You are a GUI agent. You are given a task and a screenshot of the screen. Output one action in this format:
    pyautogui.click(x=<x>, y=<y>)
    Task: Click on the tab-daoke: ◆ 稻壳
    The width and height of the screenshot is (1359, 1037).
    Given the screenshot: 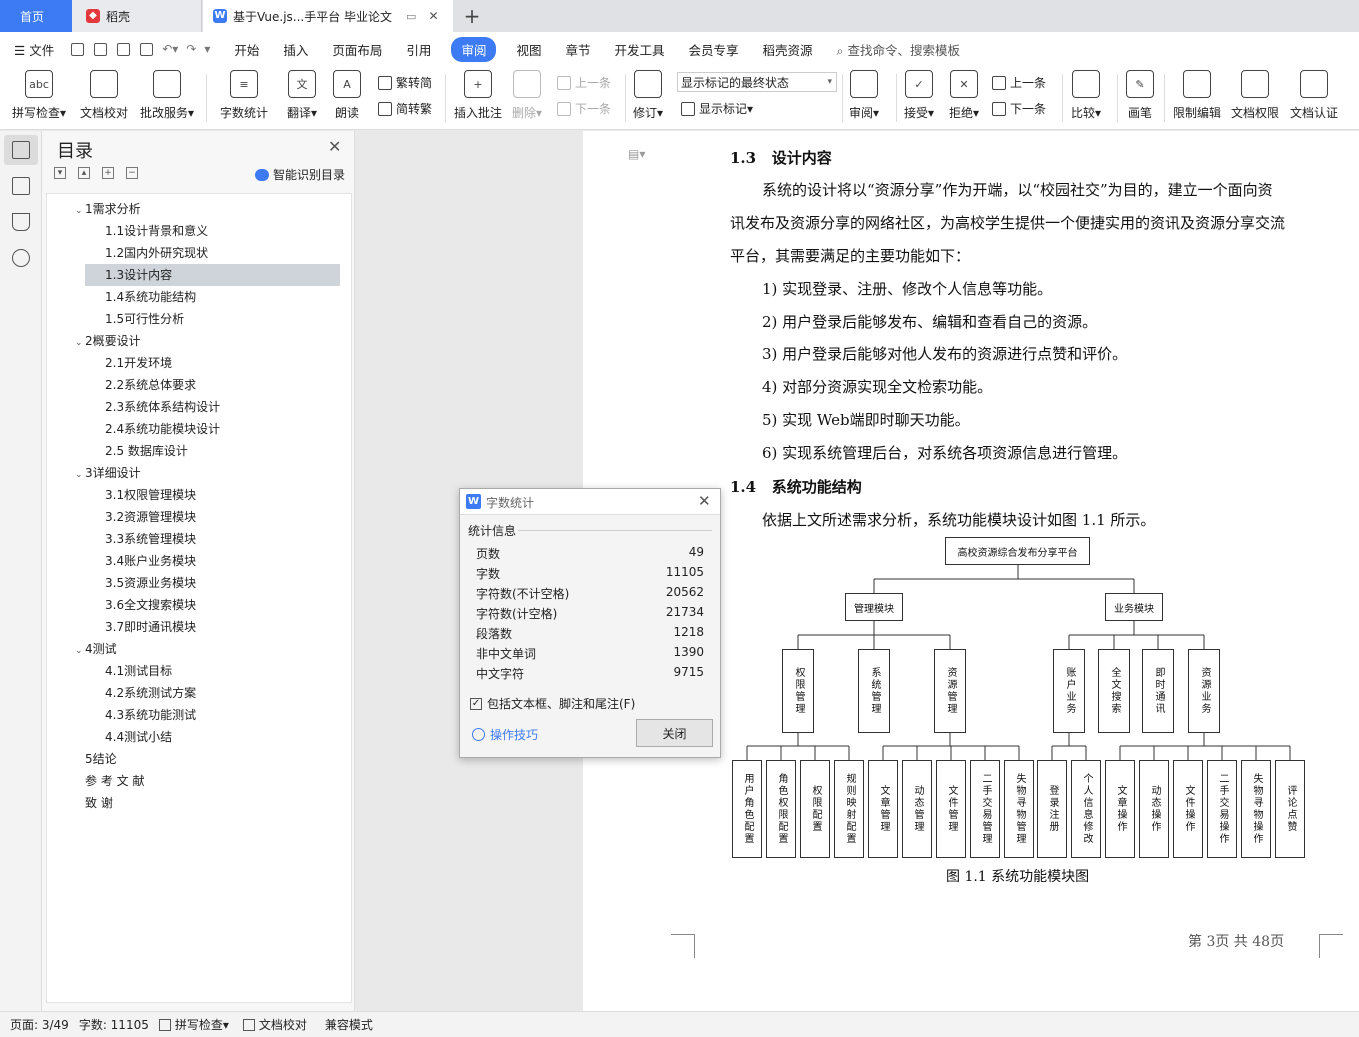 What is the action you would take?
    pyautogui.click(x=137, y=16)
    